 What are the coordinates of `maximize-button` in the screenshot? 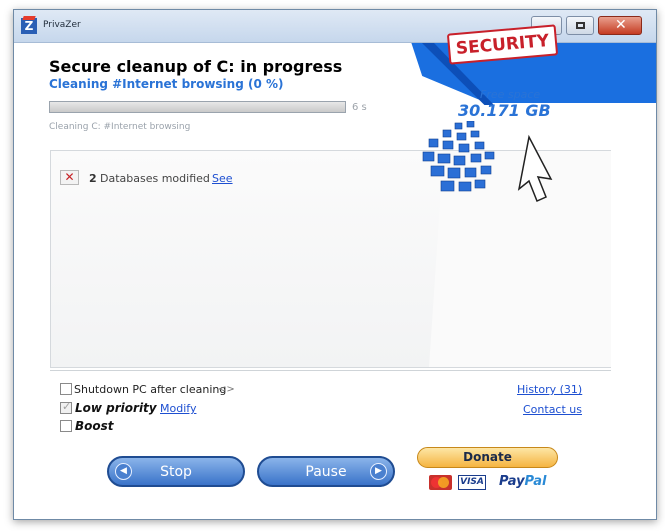 It's located at (580, 25).